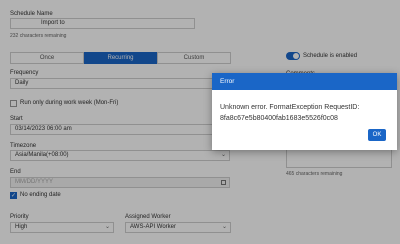  I want to click on error-request-id: 8fa8c67e5b80400fab1683e5526f0c08, so click(279, 118).